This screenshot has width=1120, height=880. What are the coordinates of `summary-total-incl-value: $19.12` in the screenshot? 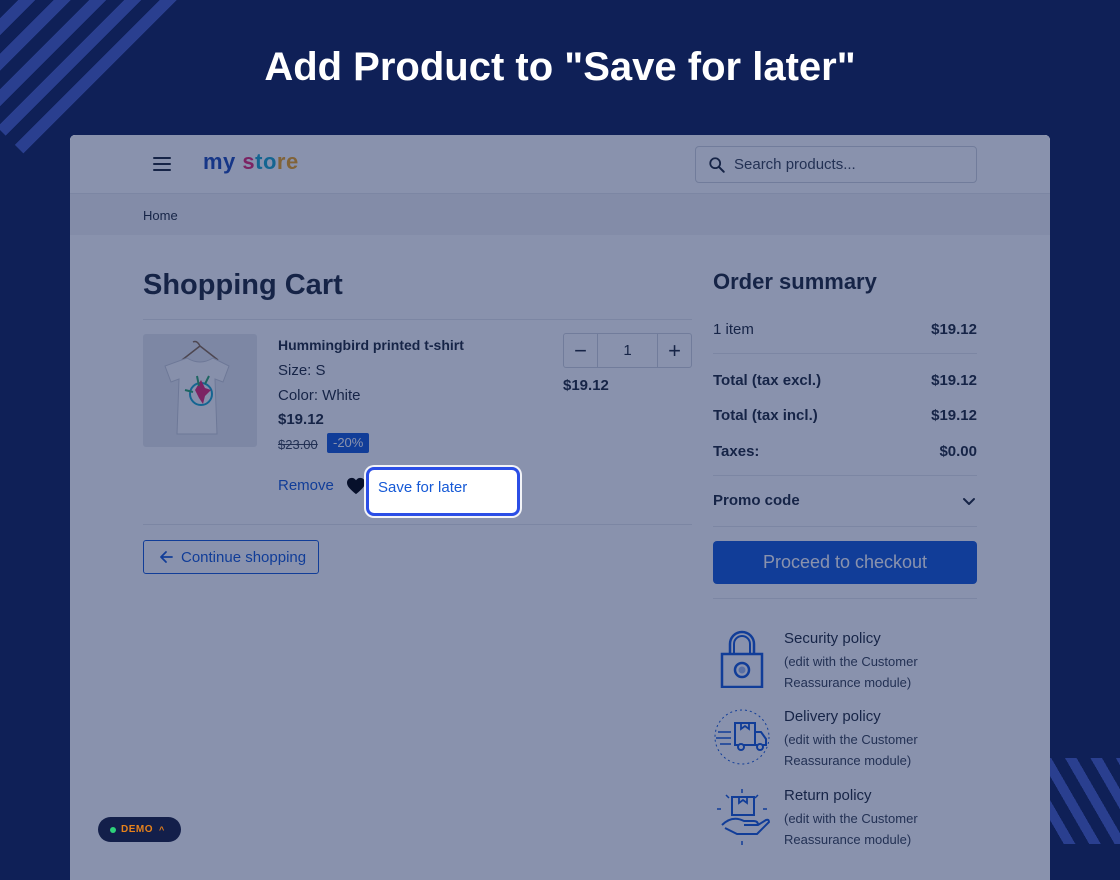 It's located at (954, 415).